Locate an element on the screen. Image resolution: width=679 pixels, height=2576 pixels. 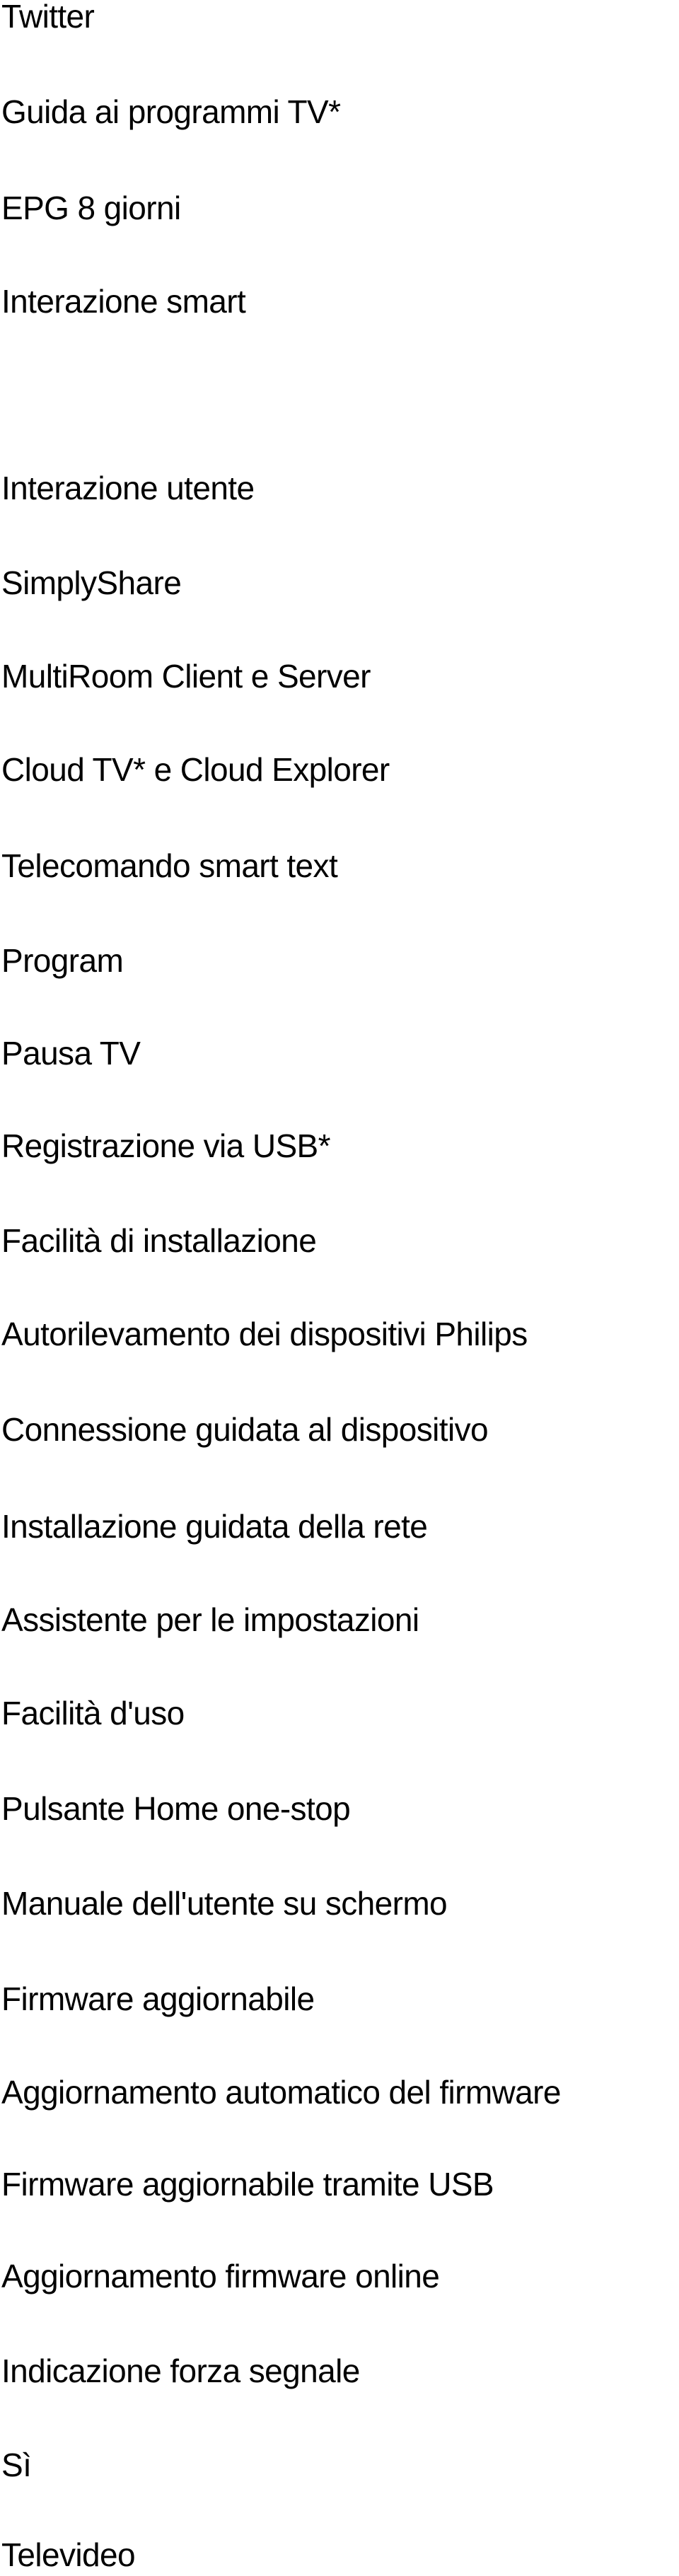
doc-line: Telecomando smart text is located at coordinates (169, 865).